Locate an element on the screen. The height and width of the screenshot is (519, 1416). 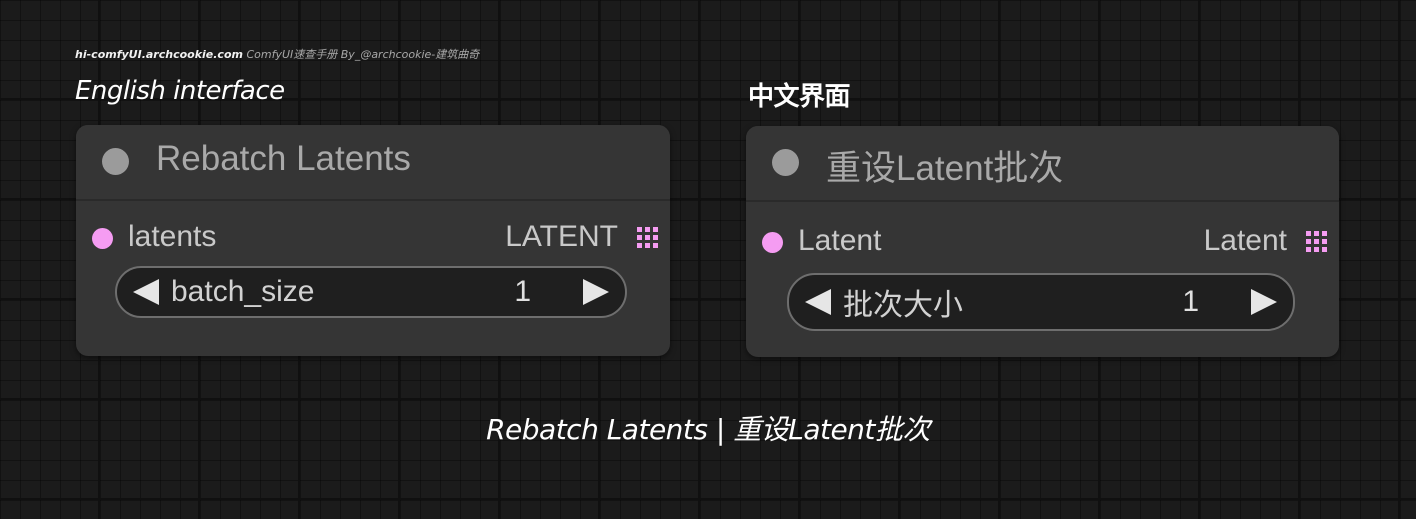
latents-input-dot-icon is located at coordinates (102, 238).